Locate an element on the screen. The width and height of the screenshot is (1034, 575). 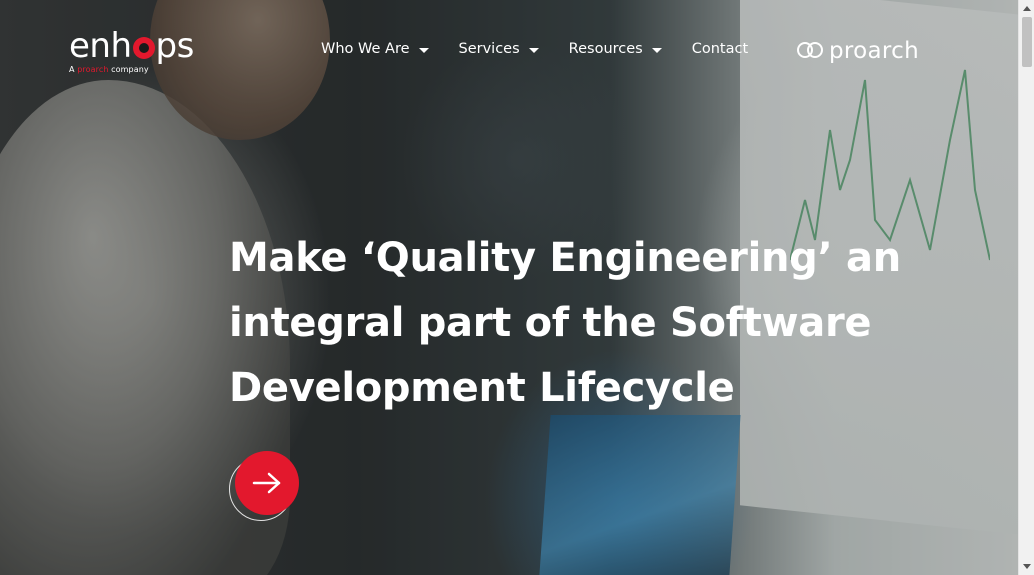
nav-item-resources: Resources is located at coordinates (615, 49).